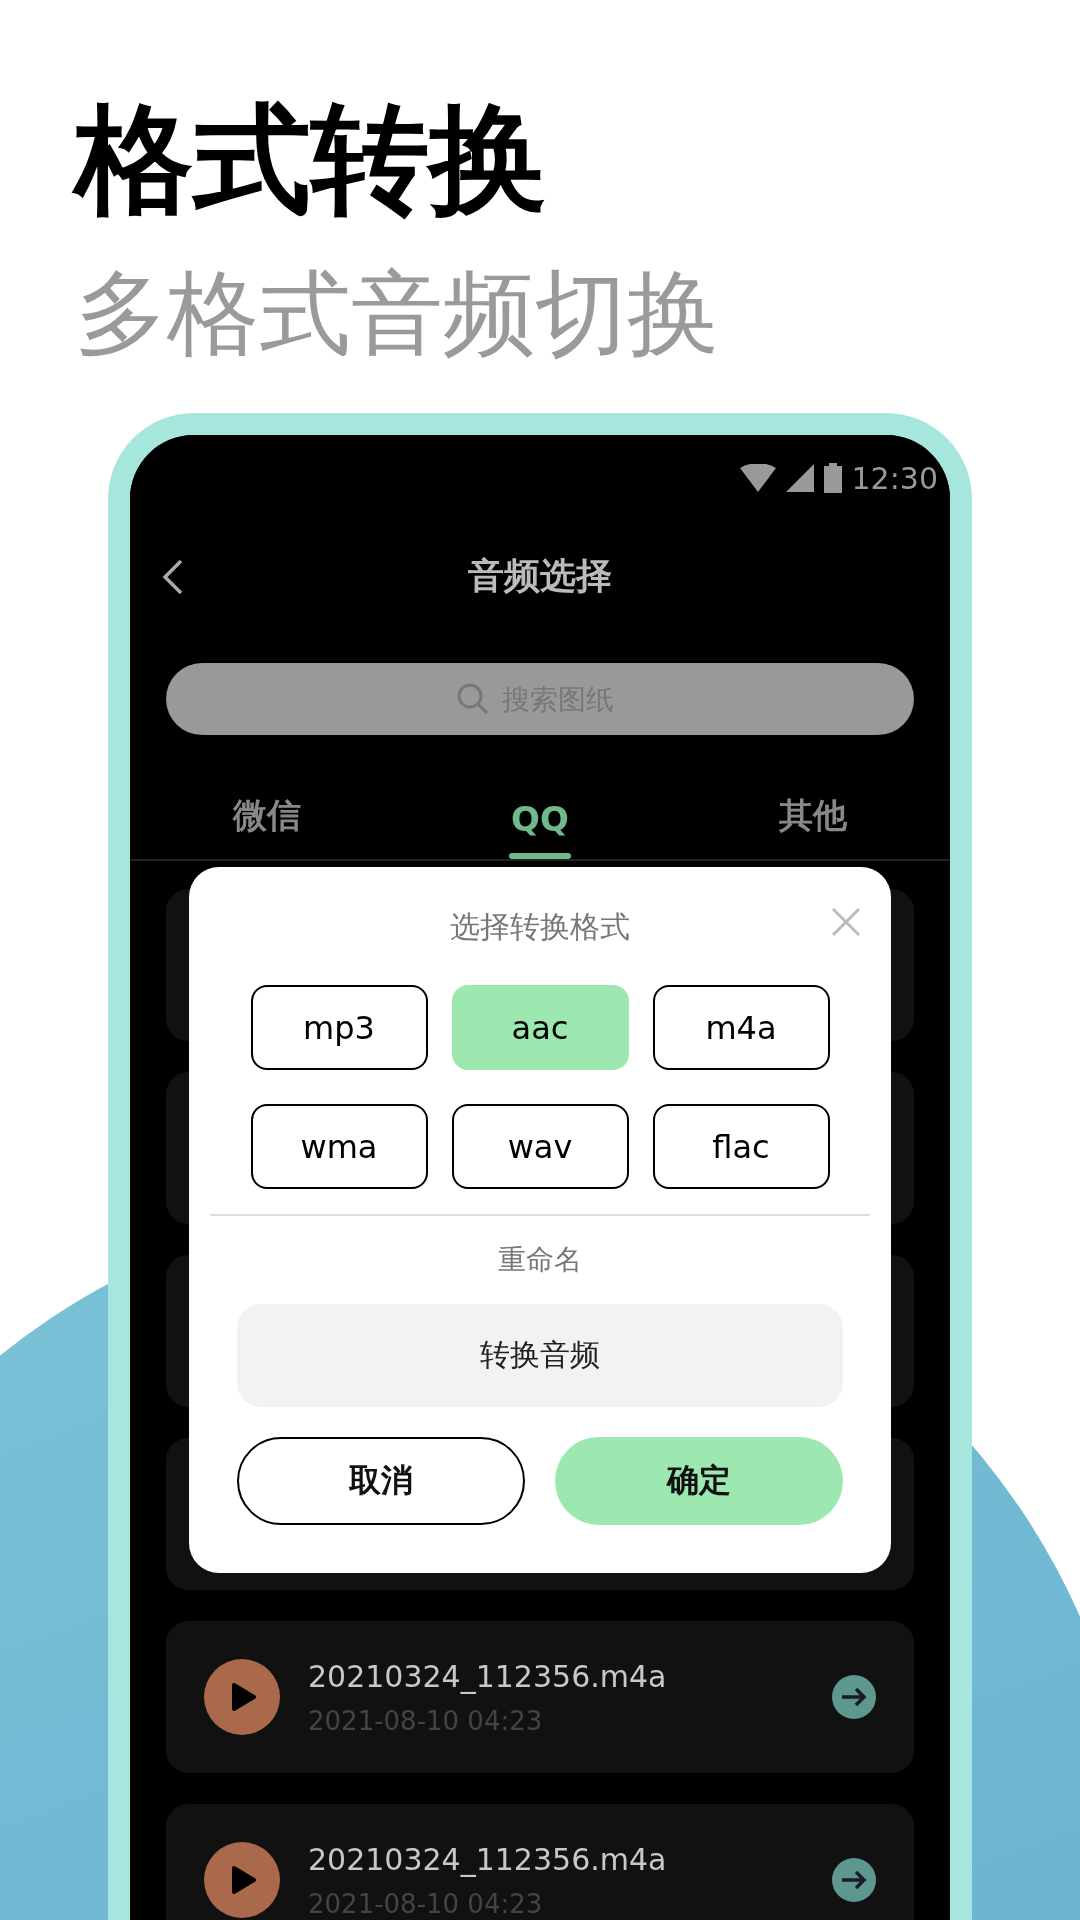 The width and height of the screenshot is (1080, 1920). Describe the element at coordinates (540, 1146) in the screenshot. I see `format-option: wav` at that location.